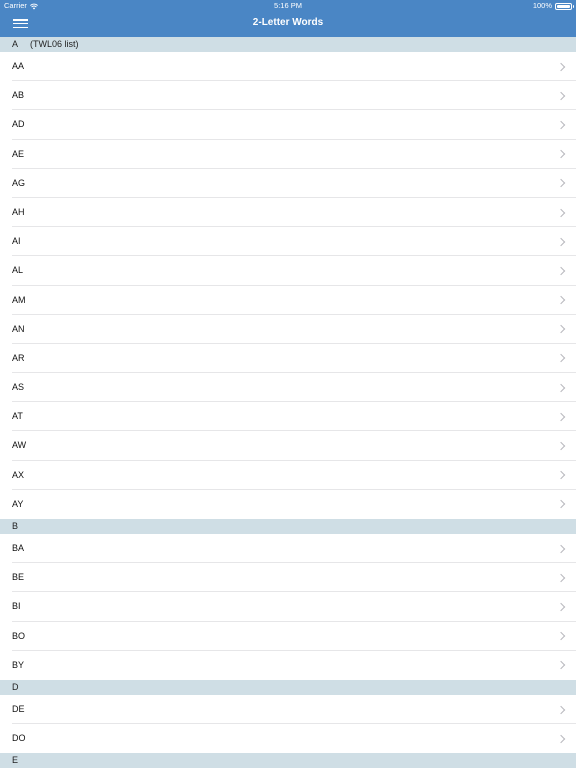 The width and height of the screenshot is (576, 768). I want to click on list-item: AS, so click(288, 388).